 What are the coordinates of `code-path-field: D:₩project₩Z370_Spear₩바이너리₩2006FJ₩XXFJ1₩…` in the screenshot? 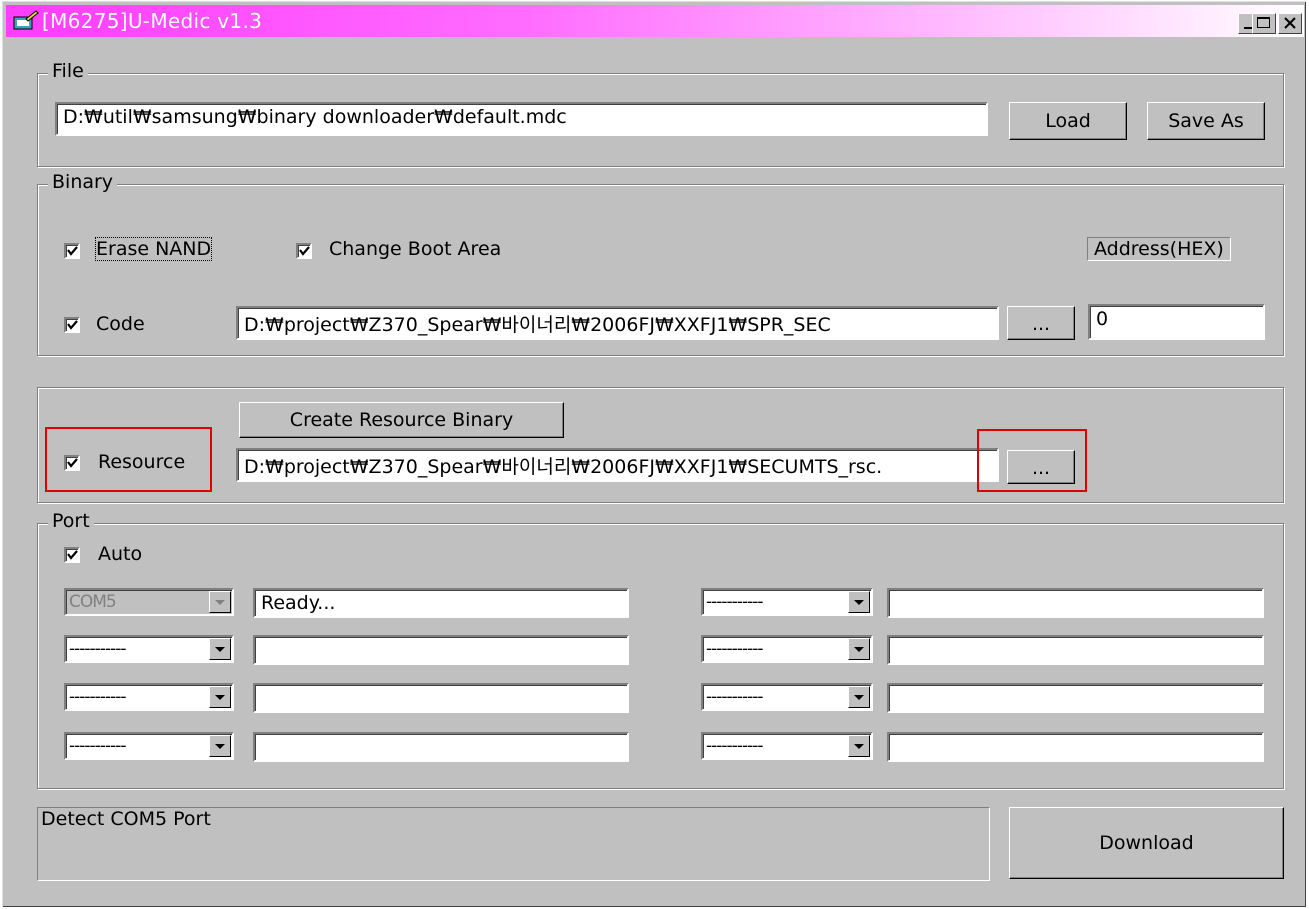 It's located at (617, 323).